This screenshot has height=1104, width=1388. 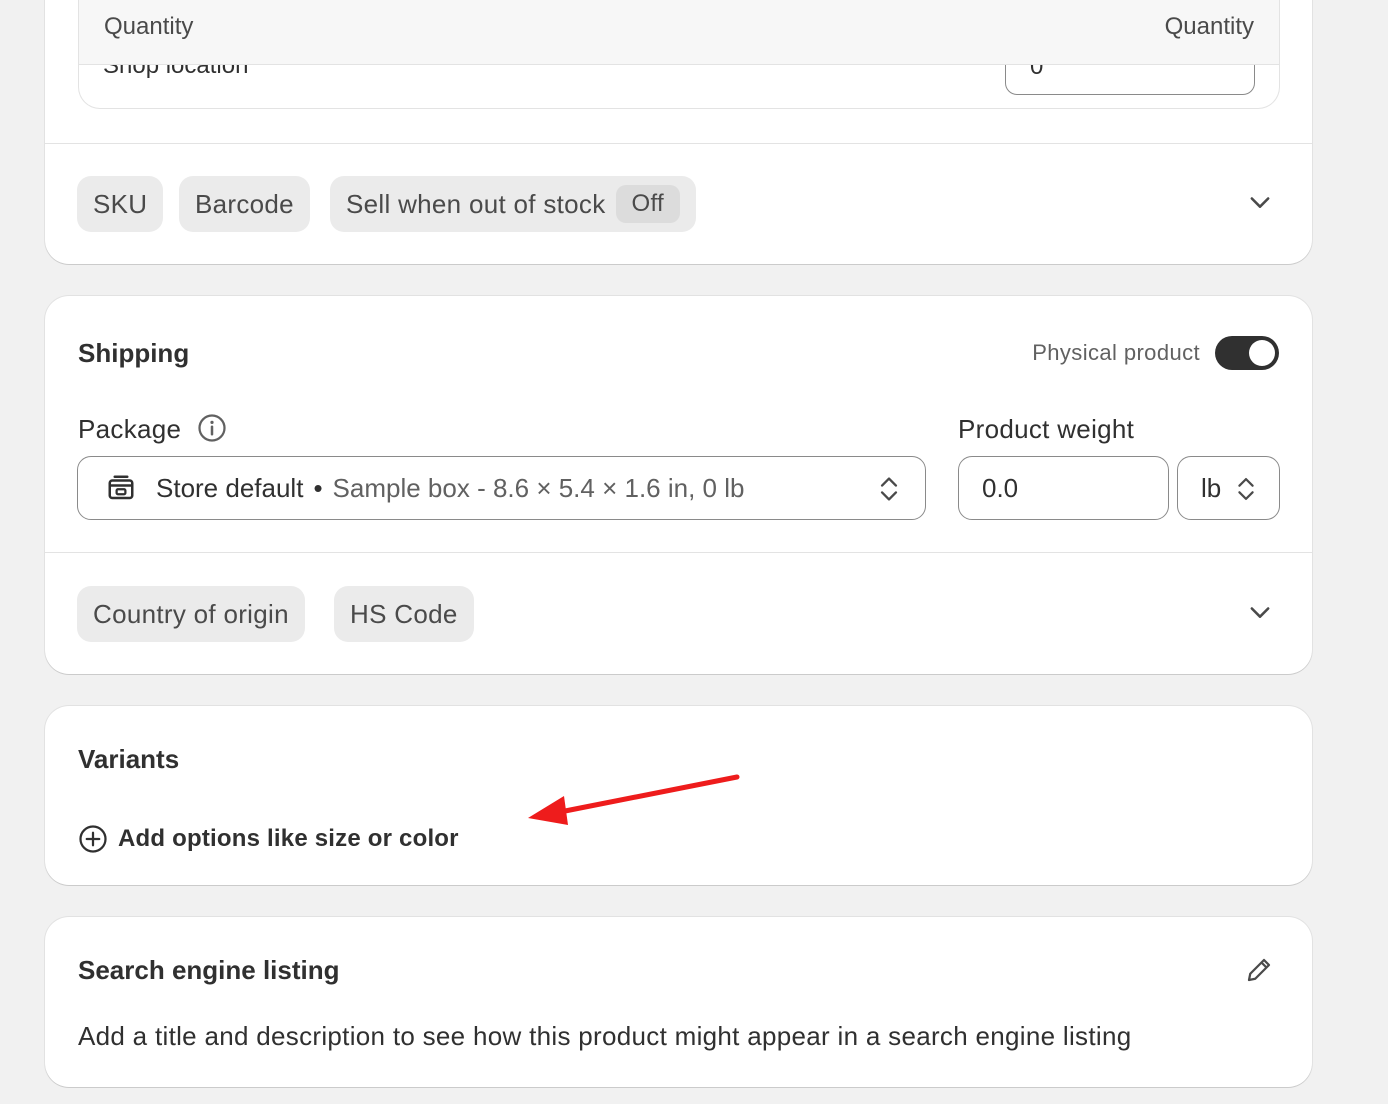 What do you see at coordinates (1211, 487) in the screenshot?
I see `weight-unit-value: lb` at bounding box center [1211, 487].